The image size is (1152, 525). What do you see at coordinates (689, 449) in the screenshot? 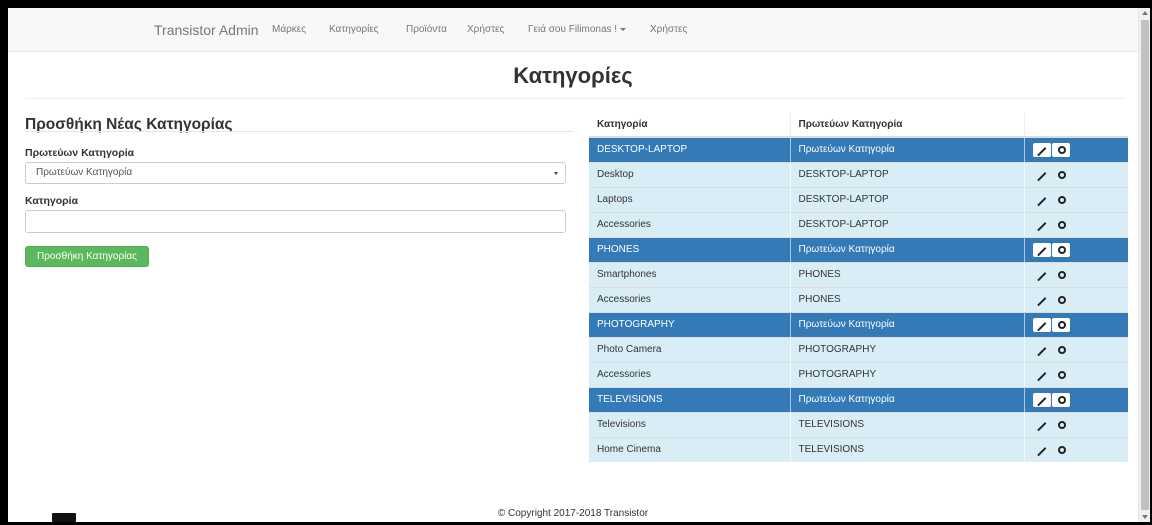
I see `category-name-cell: Home Cinema` at bounding box center [689, 449].